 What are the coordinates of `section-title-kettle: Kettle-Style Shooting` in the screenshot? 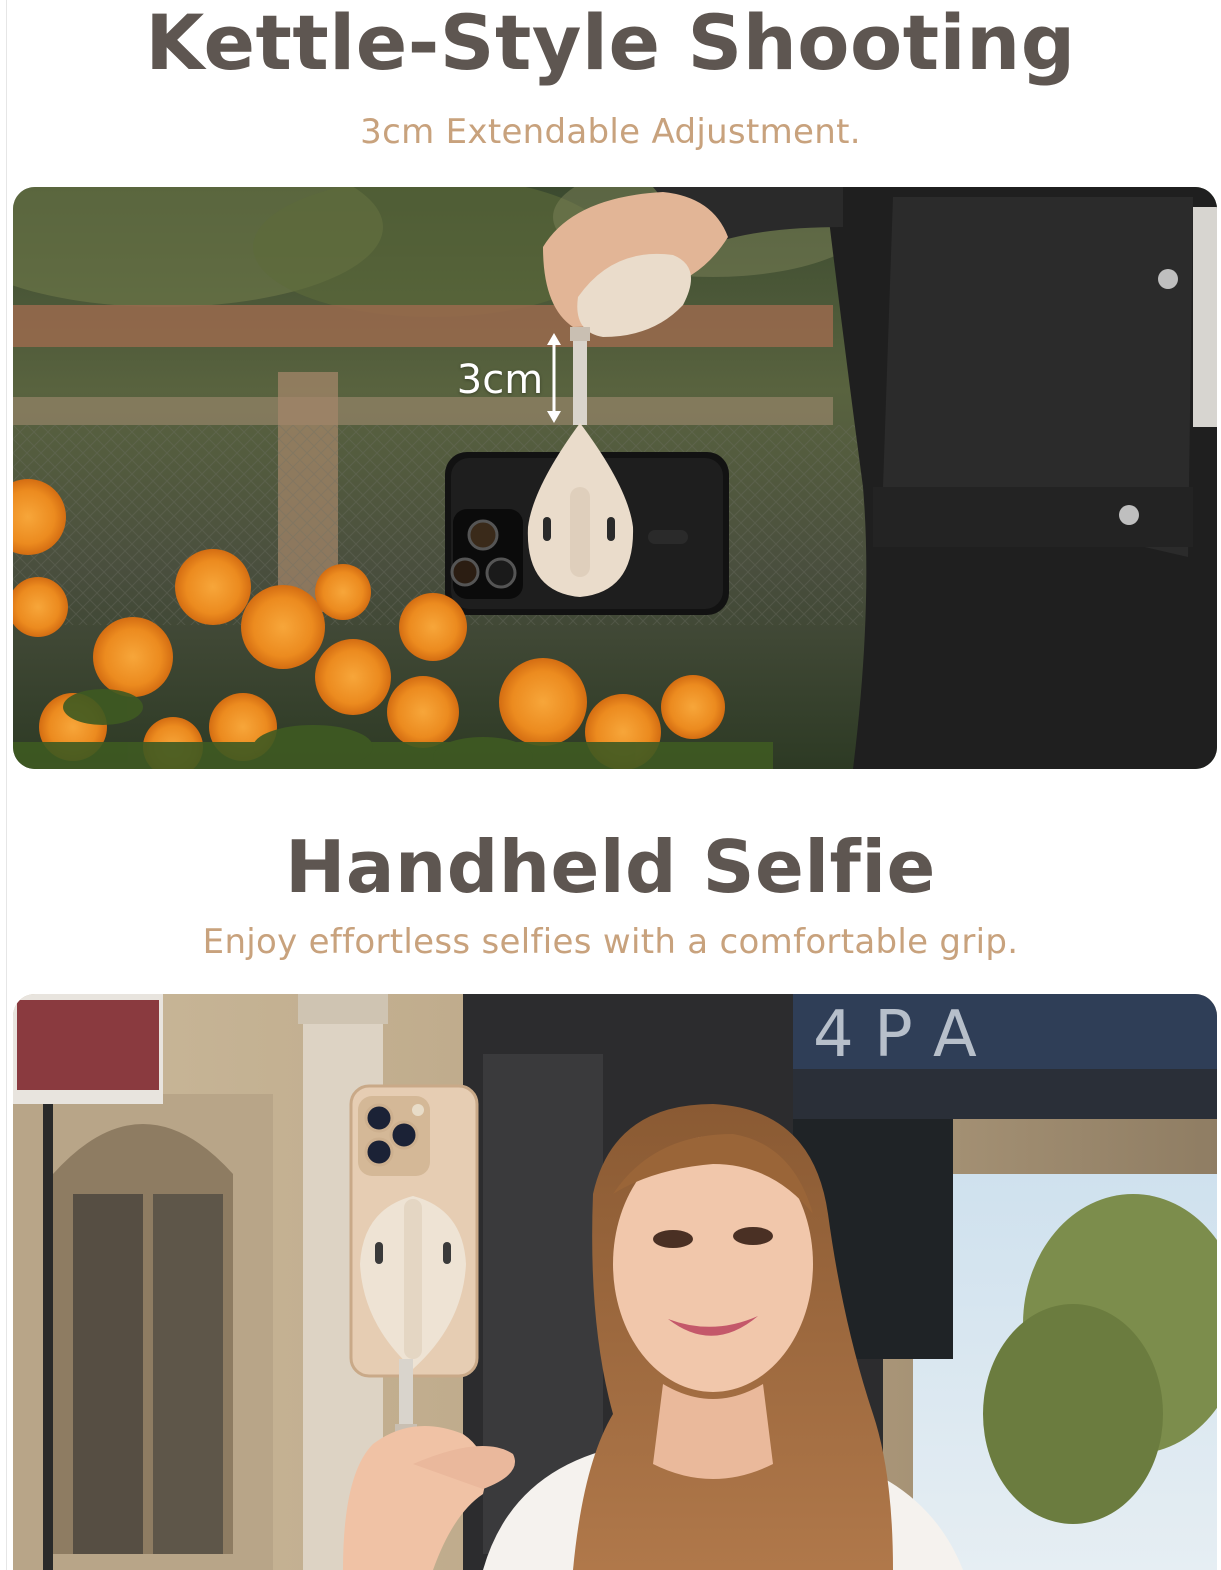 It's located at (610, 43).